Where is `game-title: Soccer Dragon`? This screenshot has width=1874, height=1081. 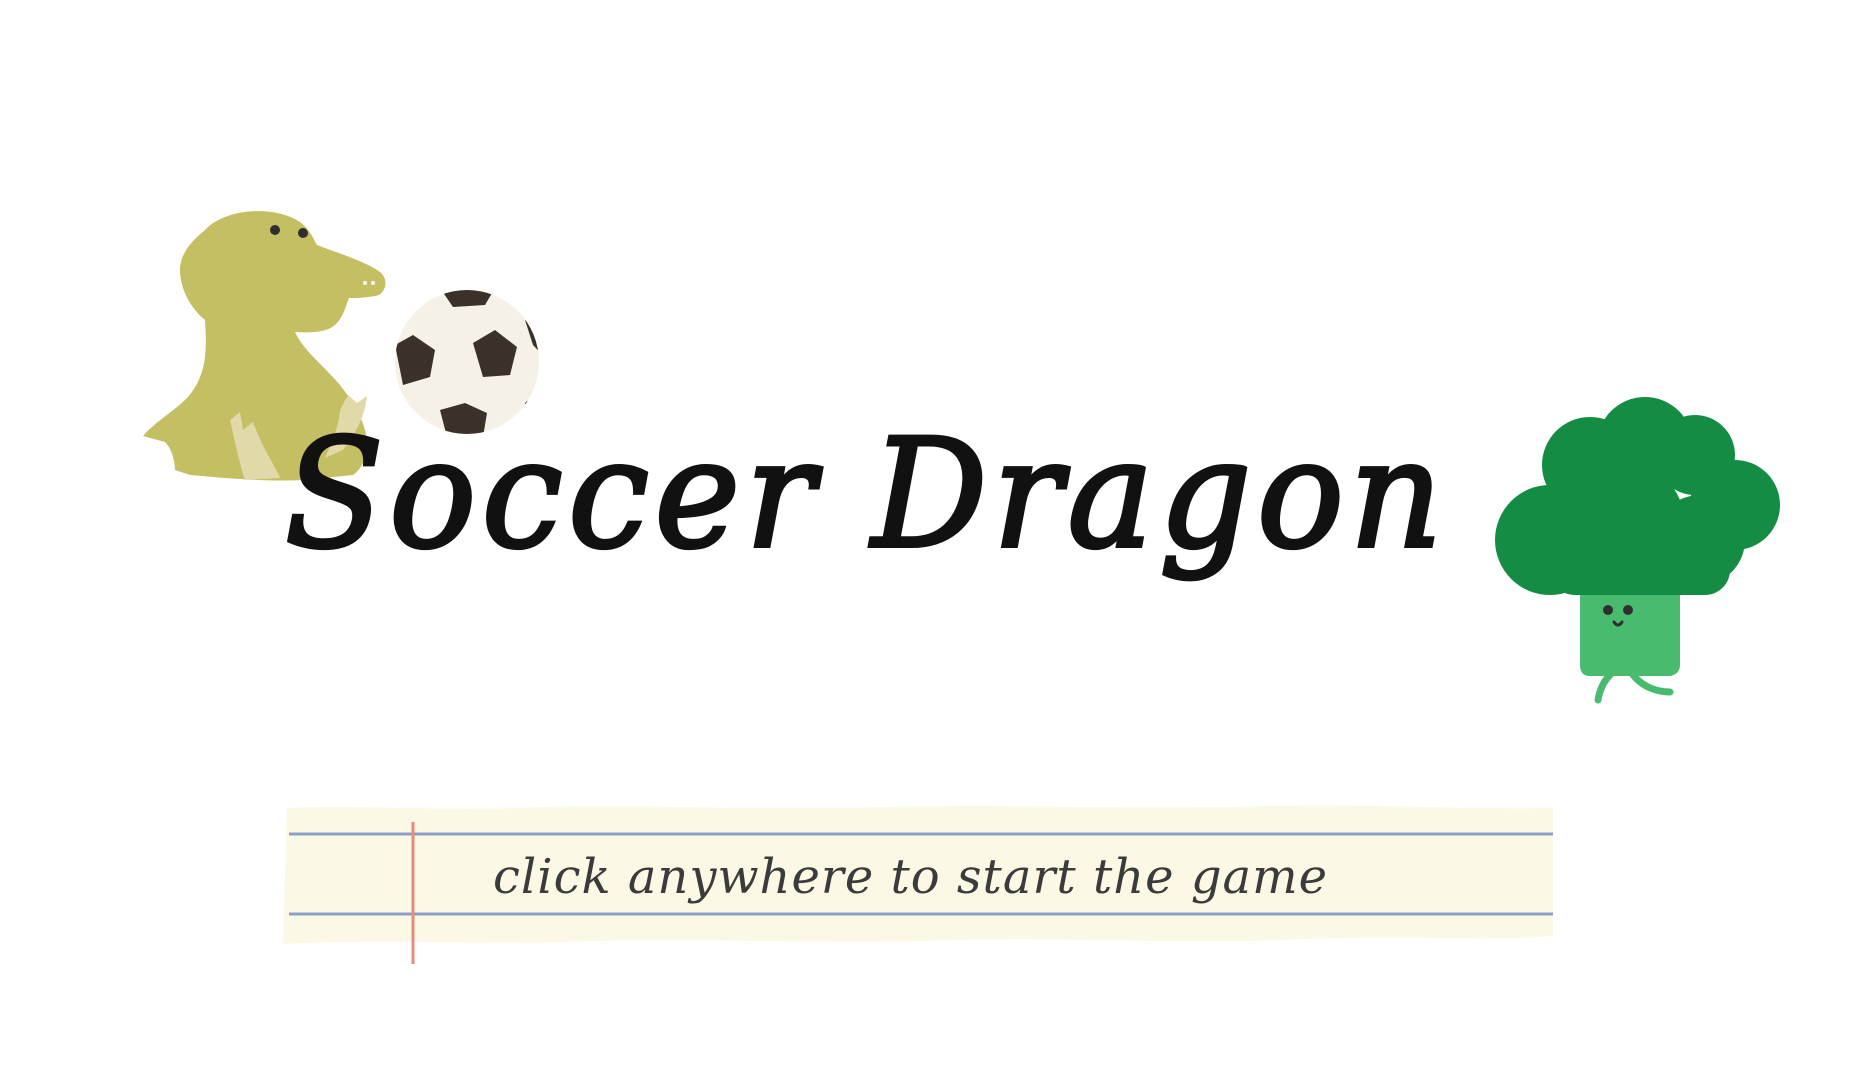
game-title: Soccer Dragon is located at coordinates (866, 495).